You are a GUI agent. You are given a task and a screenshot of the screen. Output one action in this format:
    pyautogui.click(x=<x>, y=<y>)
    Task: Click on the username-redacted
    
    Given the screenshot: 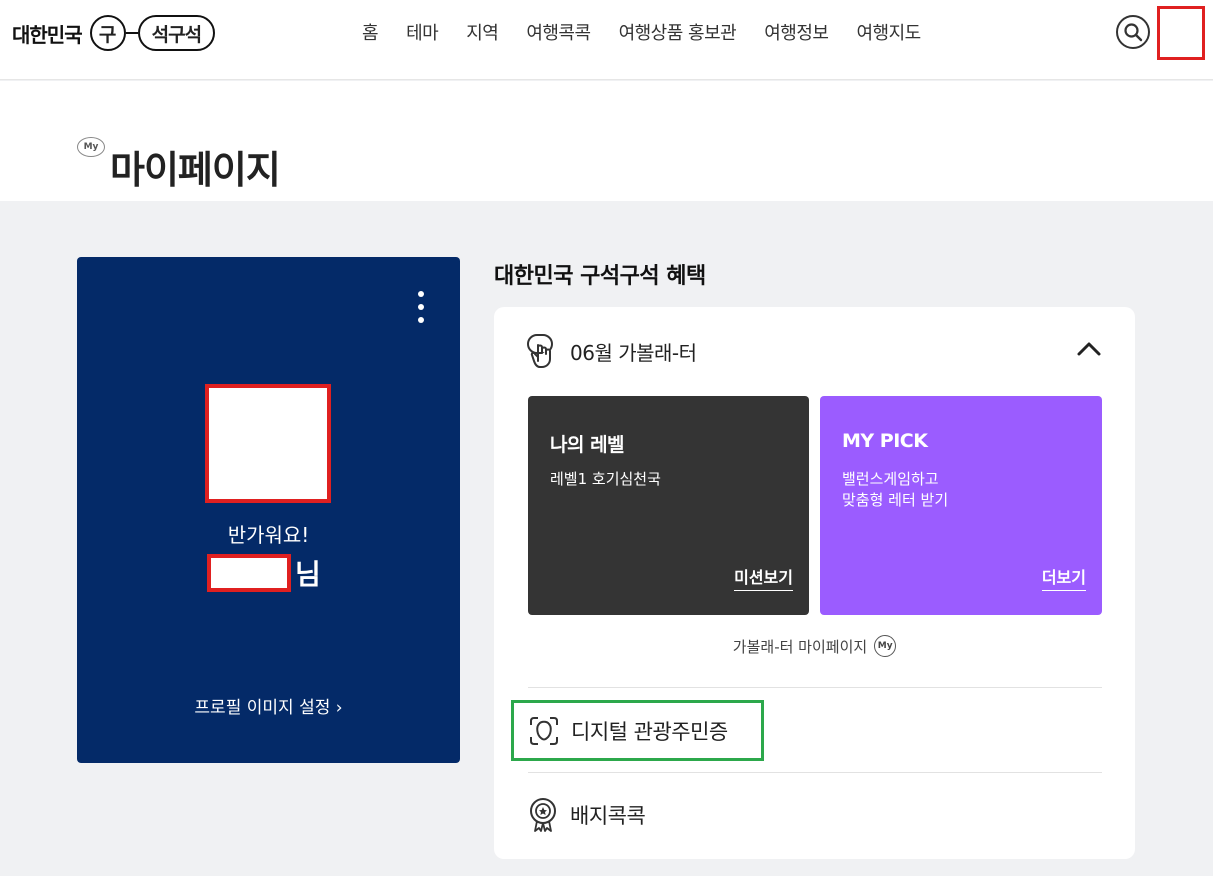 What is the action you would take?
    pyautogui.click(x=249, y=573)
    